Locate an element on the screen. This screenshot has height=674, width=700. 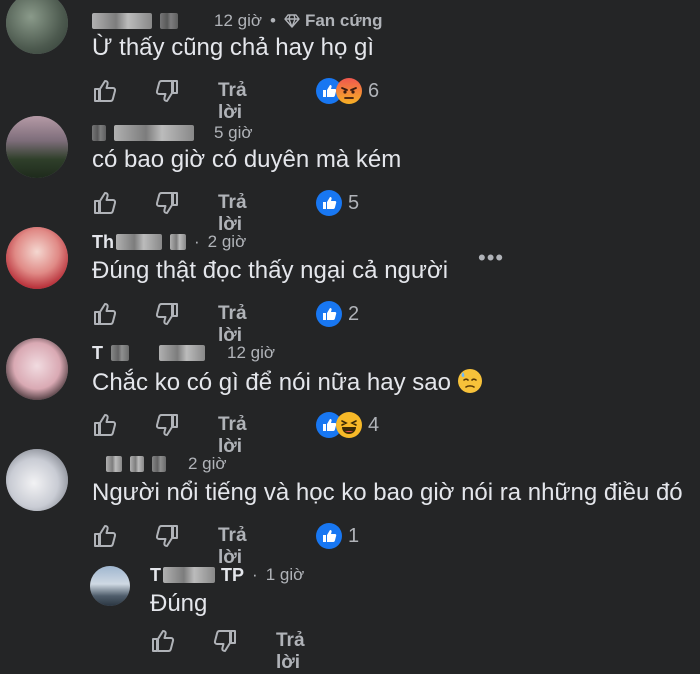
comment-meta: 2 giờ is located at coordinates (159, 464).